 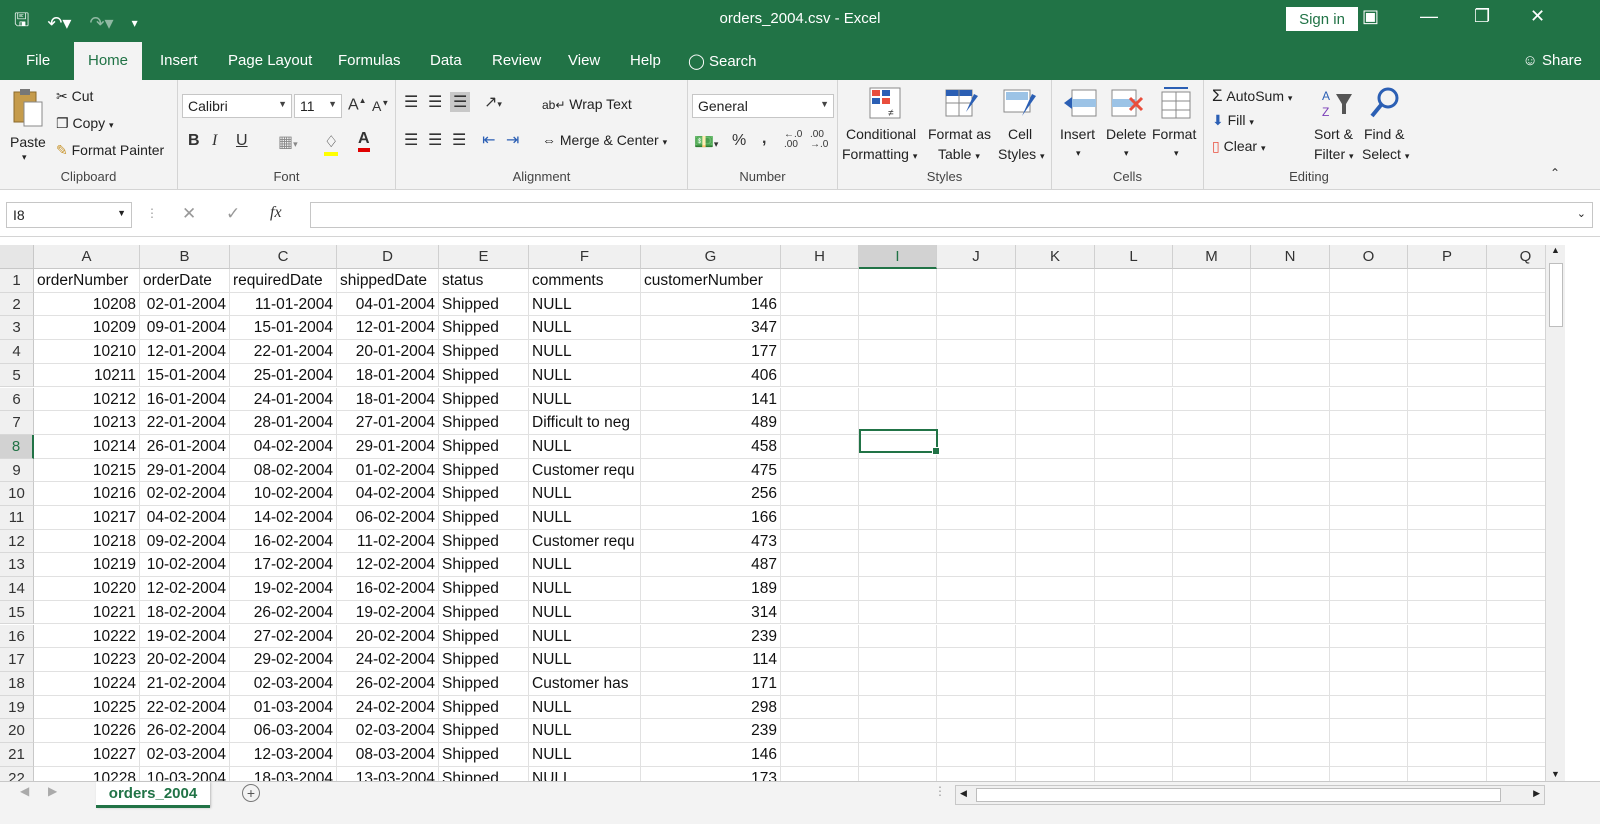 What do you see at coordinates (585, 470) in the screenshot?
I see `table-cell: Customer requ` at bounding box center [585, 470].